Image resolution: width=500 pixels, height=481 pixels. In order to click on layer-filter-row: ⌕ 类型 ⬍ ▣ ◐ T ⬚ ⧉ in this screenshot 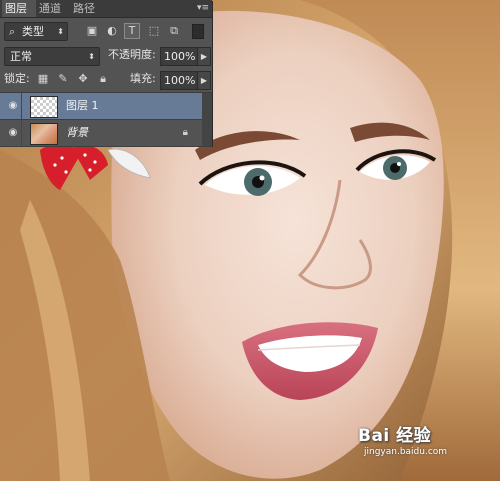, I will do `click(106, 31)`.